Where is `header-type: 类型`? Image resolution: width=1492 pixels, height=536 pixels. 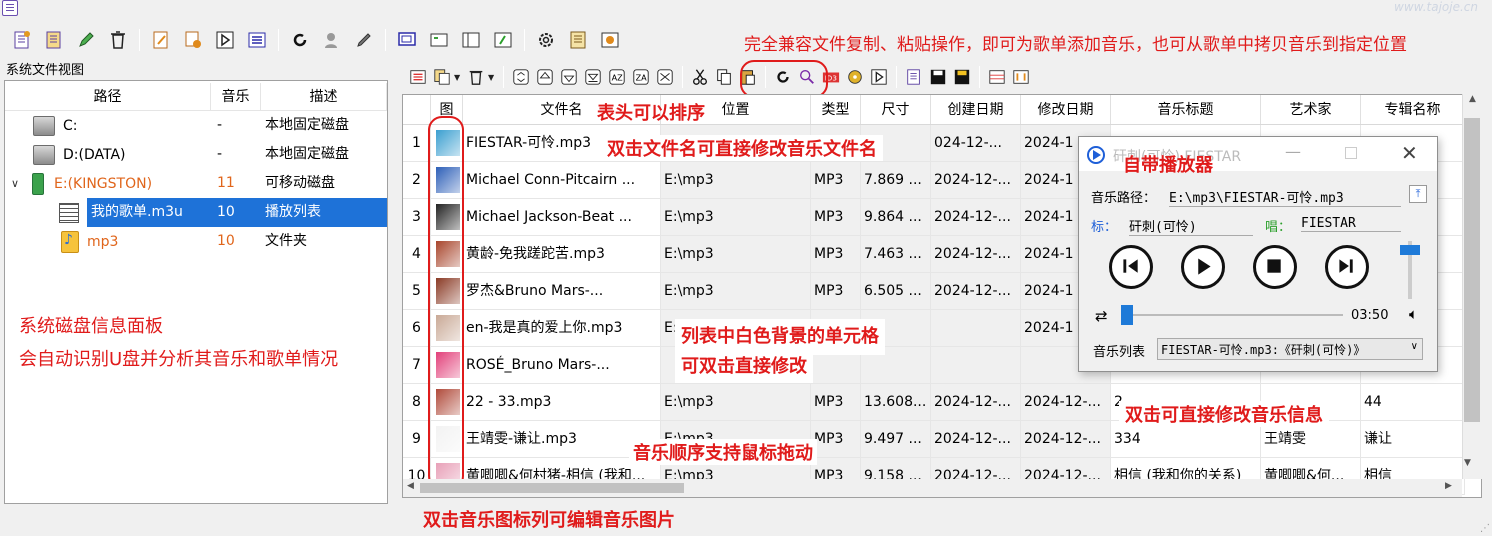 header-type: 类型 is located at coordinates (836, 109).